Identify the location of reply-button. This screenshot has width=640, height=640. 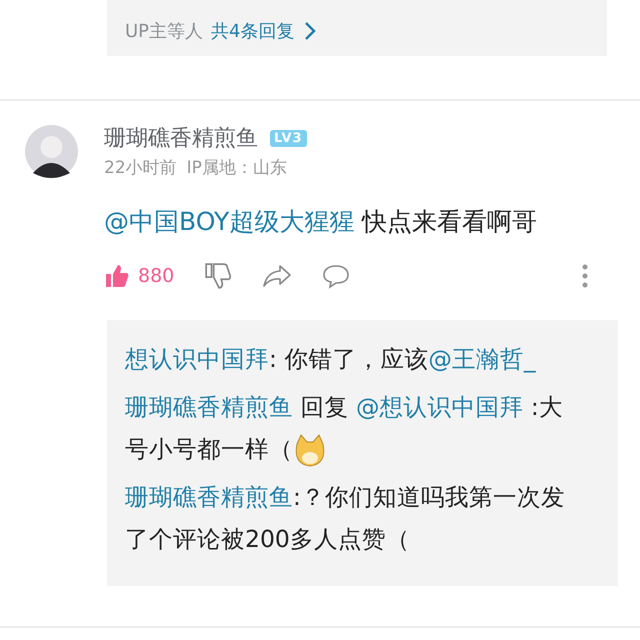
(336, 276).